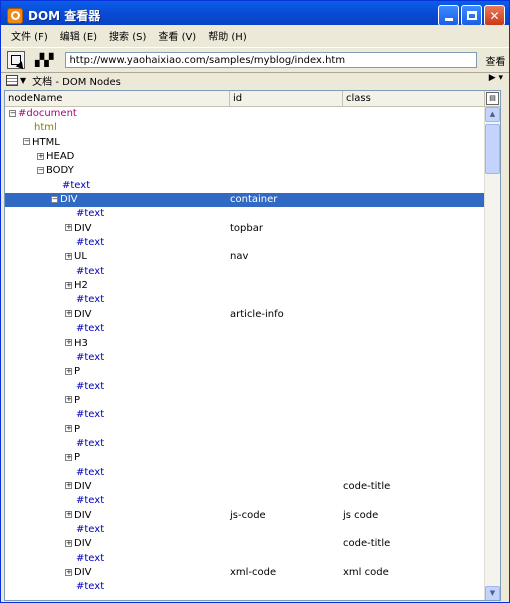 This screenshot has width=510, height=603. What do you see at coordinates (492, 353) in the screenshot?
I see `vertical-scrollbar: ▲ ▼` at bounding box center [492, 353].